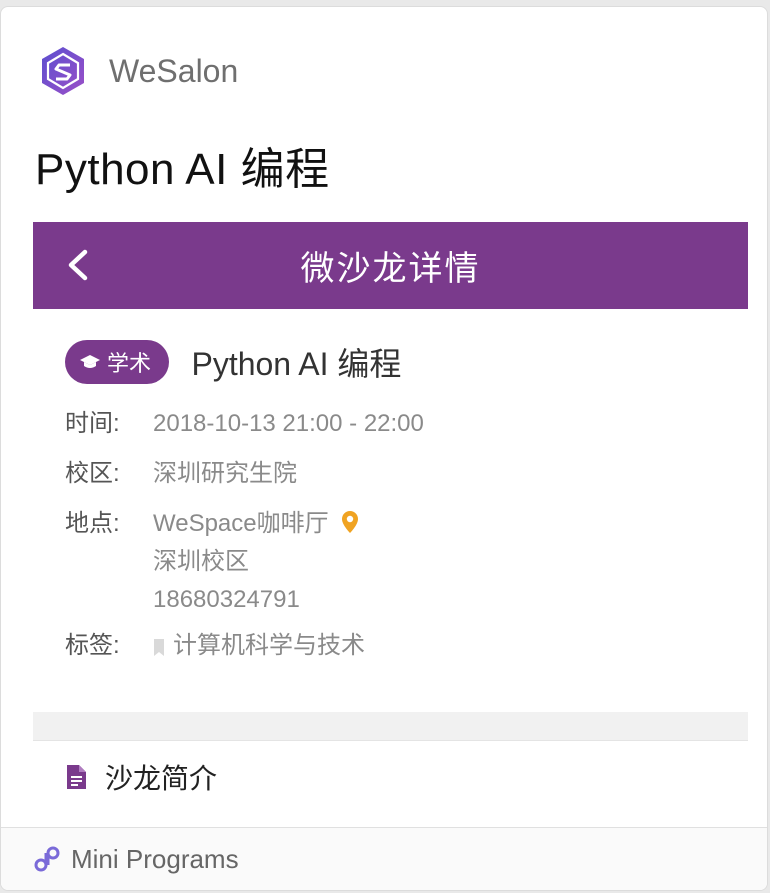 This screenshot has width=770, height=893. What do you see at coordinates (63, 71) in the screenshot?
I see `wesalon-logo-icon` at bounding box center [63, 71].